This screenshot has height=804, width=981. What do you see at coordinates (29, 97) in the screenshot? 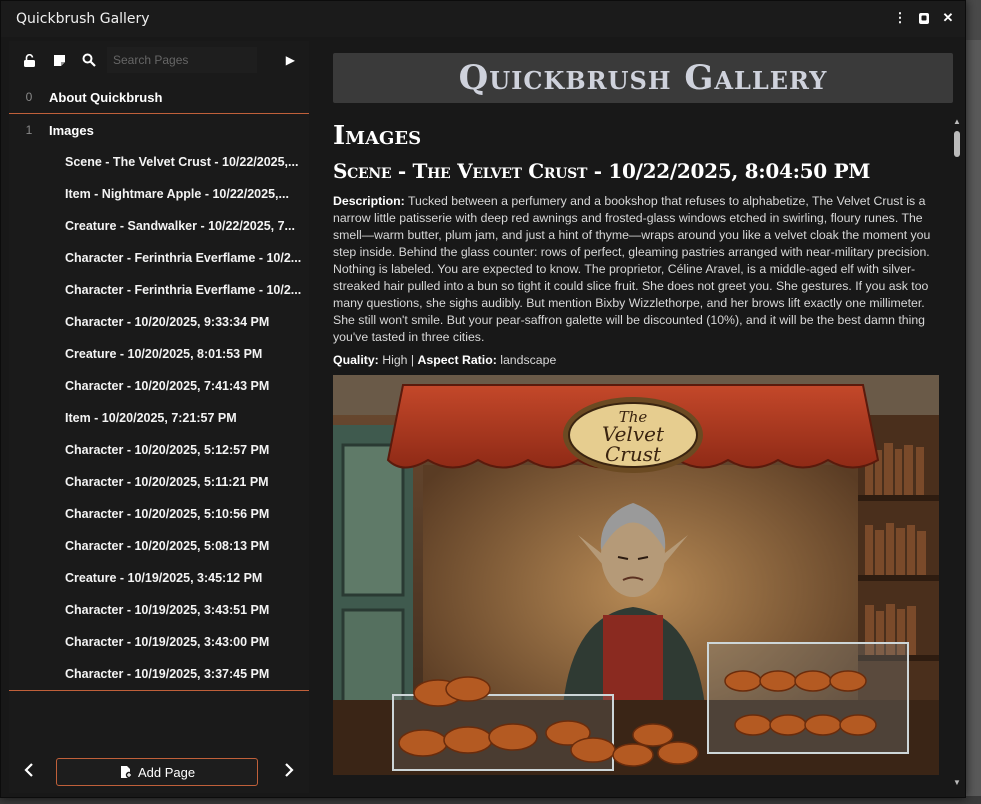
I see `page-number: 0` at bounding box center [29, 97].